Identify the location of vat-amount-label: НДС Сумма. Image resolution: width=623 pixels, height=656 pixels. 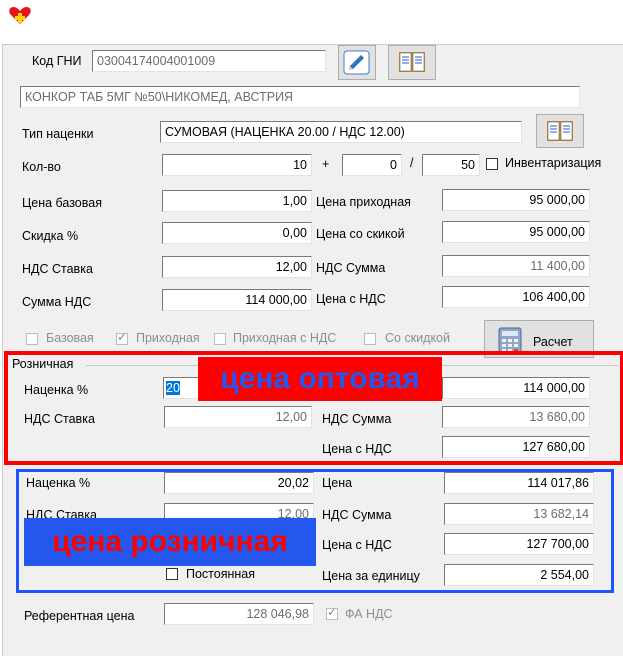
(351, 268).